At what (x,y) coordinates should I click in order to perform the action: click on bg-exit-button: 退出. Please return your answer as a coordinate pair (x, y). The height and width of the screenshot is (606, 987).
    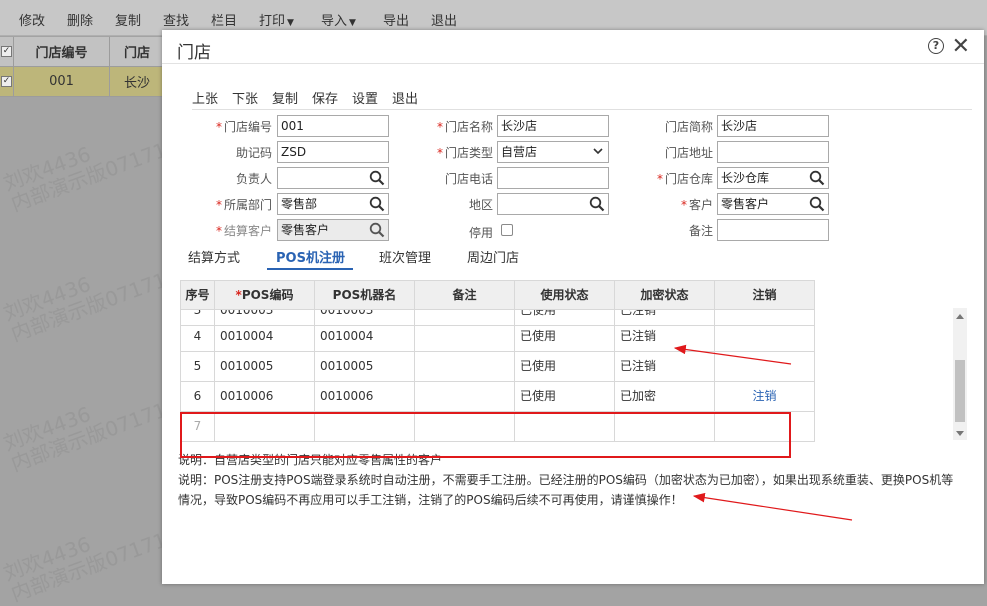
    Looking at the image, I should click on (444, 19).